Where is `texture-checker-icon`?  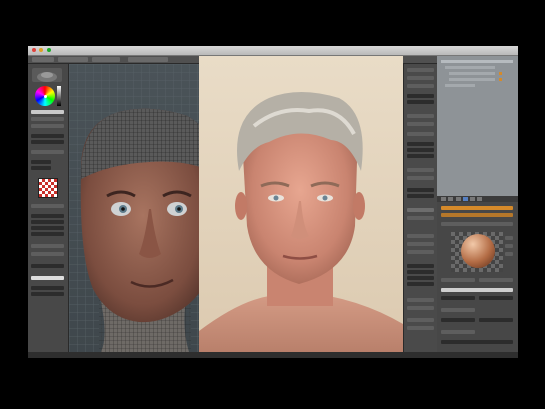
texture-checker-icon is located at coordinates (48, 188).